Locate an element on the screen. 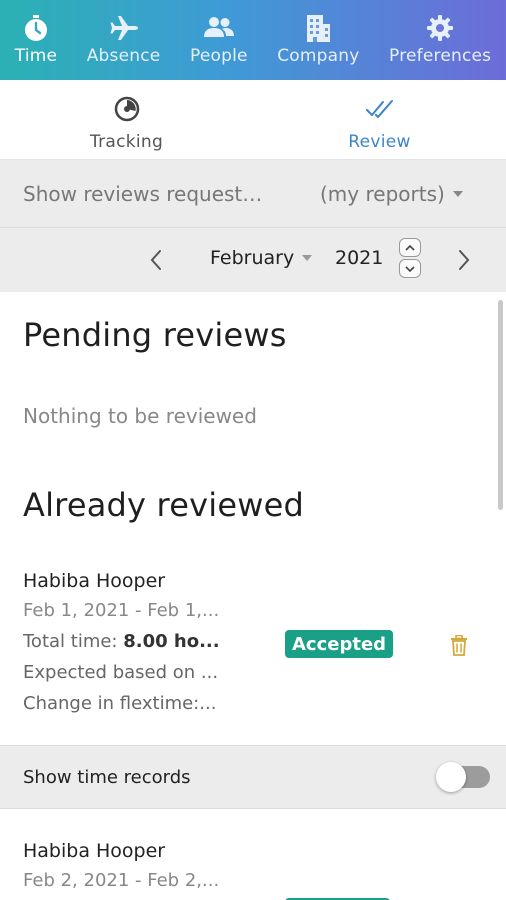  nav-tab-people: People is located at coordinates (218, 40).